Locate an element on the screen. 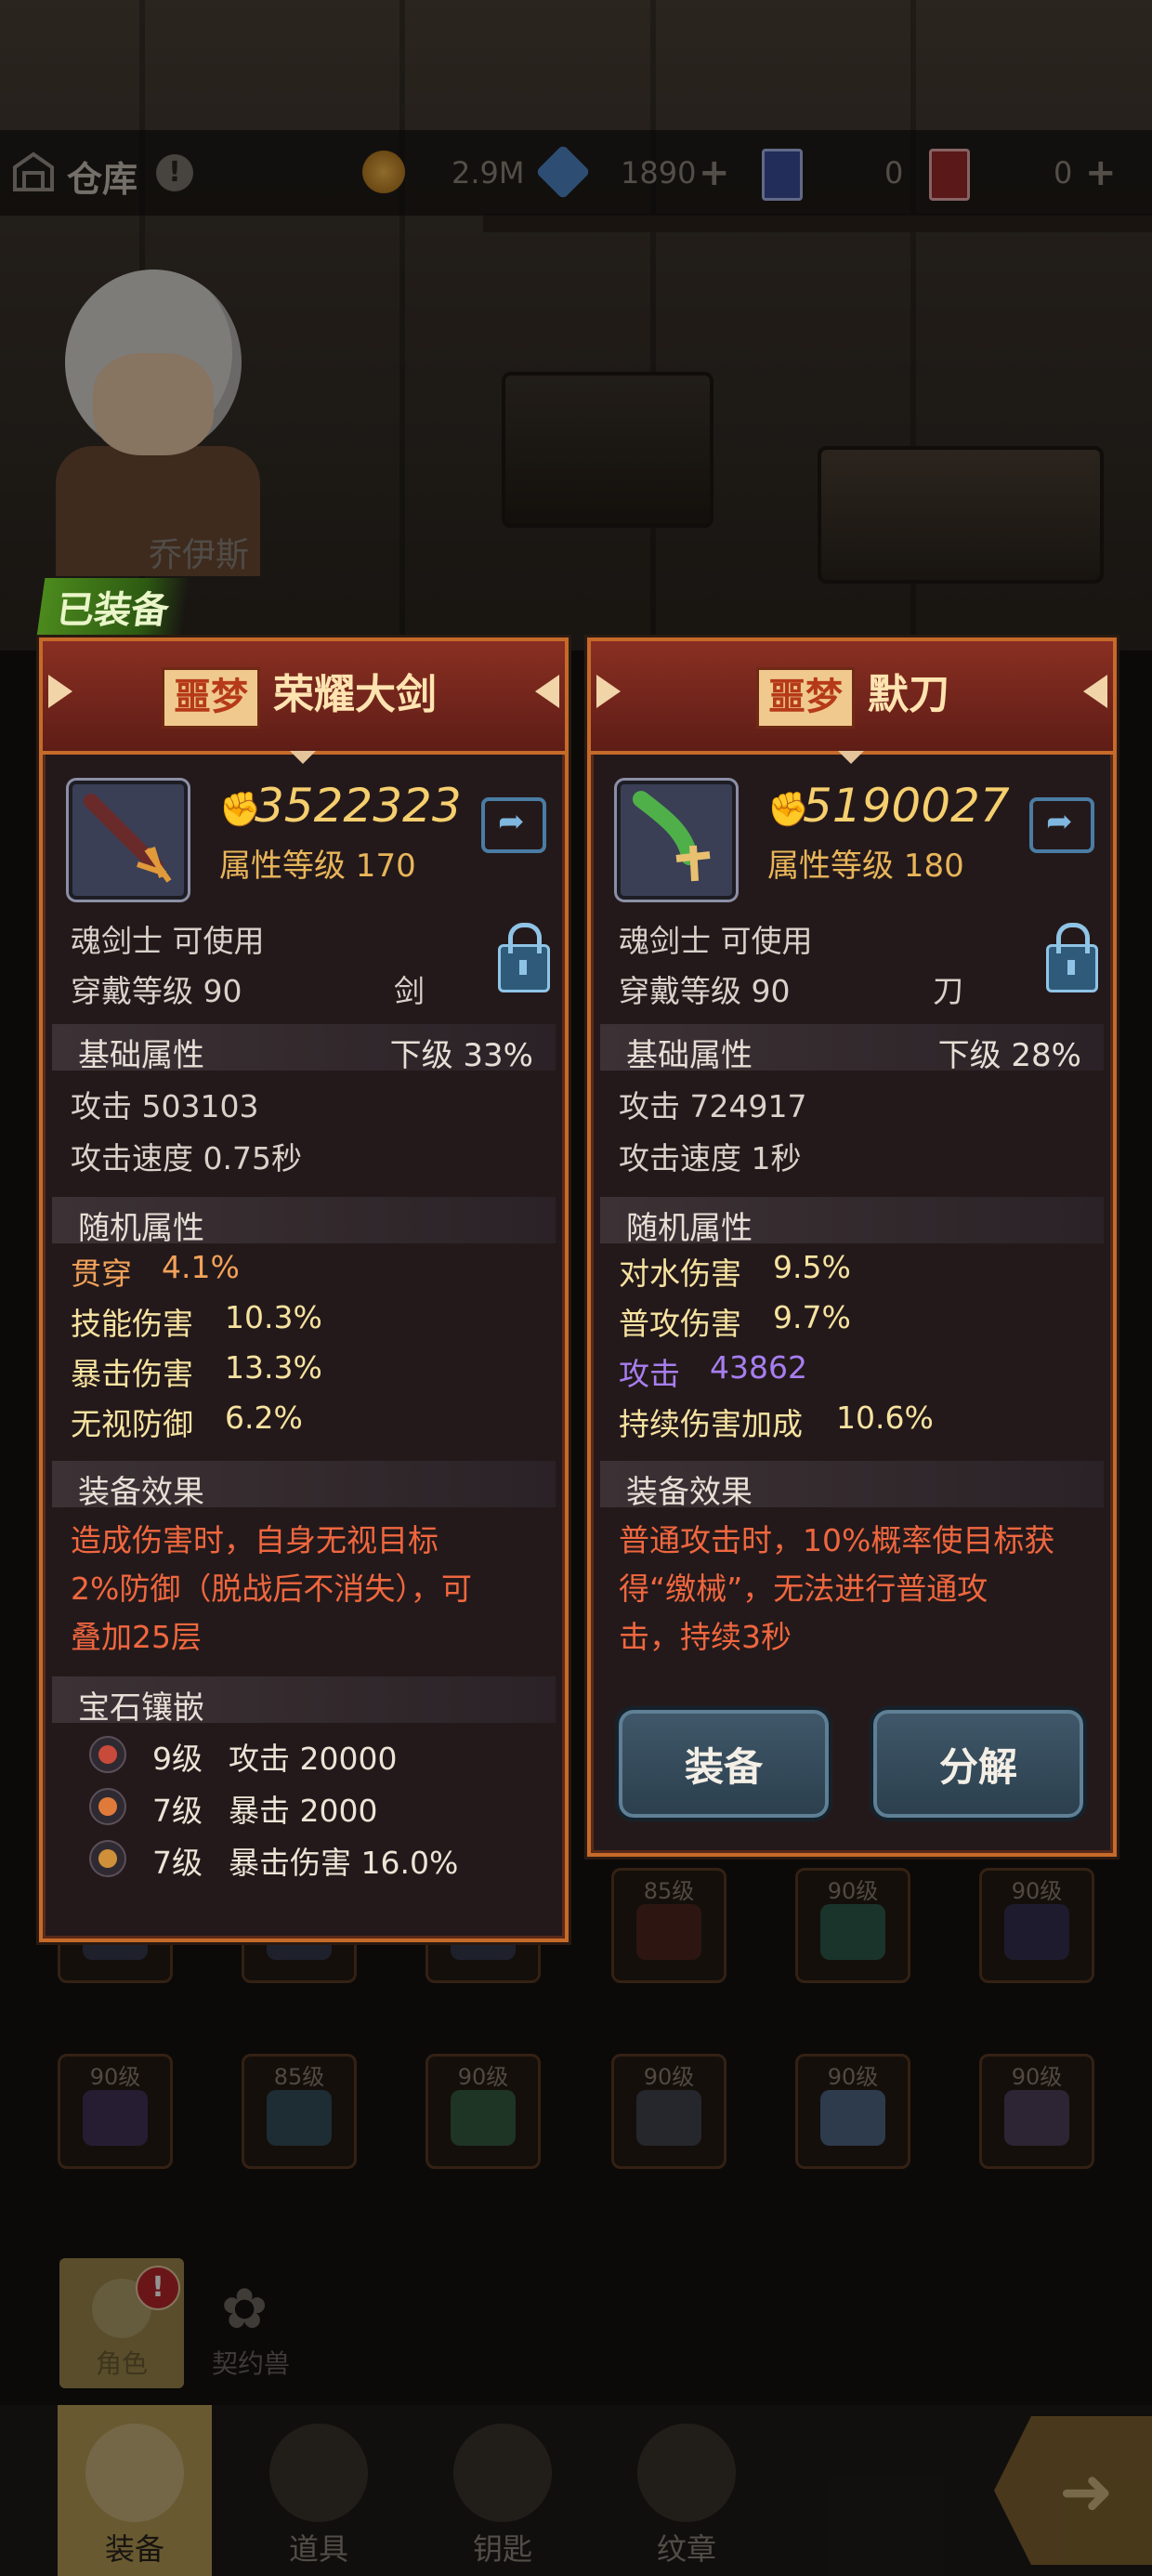 The height and width of the screenshot is (2576, 1152). random-stat-value: 9.5% is located at coordinates (812, 1267).